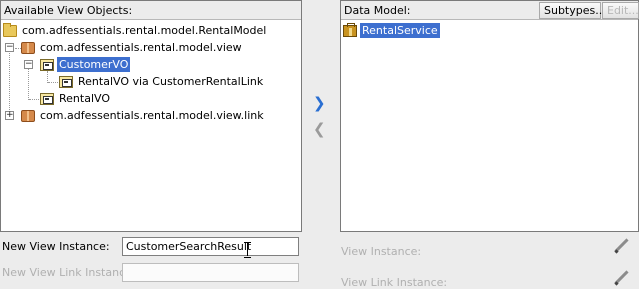  Describe the element at coordinates (9, 115) in the screenshot. I see `expand-toggle-icon: +` at that location.